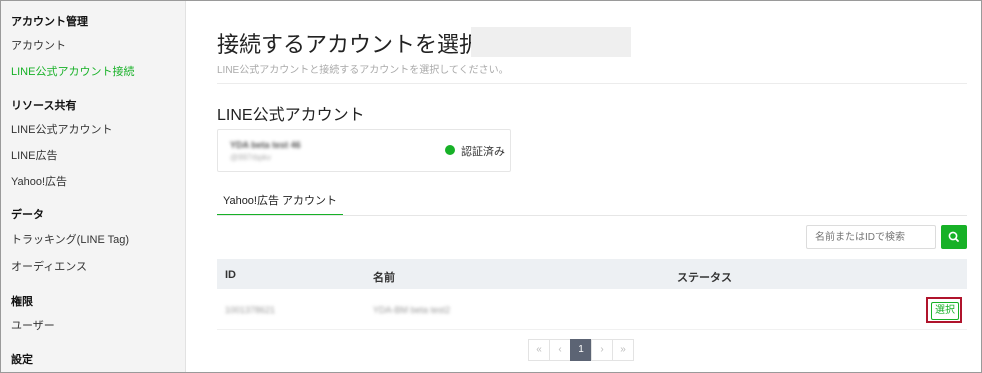 This screenshot has height=373, width=982. What do you see at coordinates (250, 310) in the screenshot?
I see `row-id: 1001378621` at bounding box center [250, 310].